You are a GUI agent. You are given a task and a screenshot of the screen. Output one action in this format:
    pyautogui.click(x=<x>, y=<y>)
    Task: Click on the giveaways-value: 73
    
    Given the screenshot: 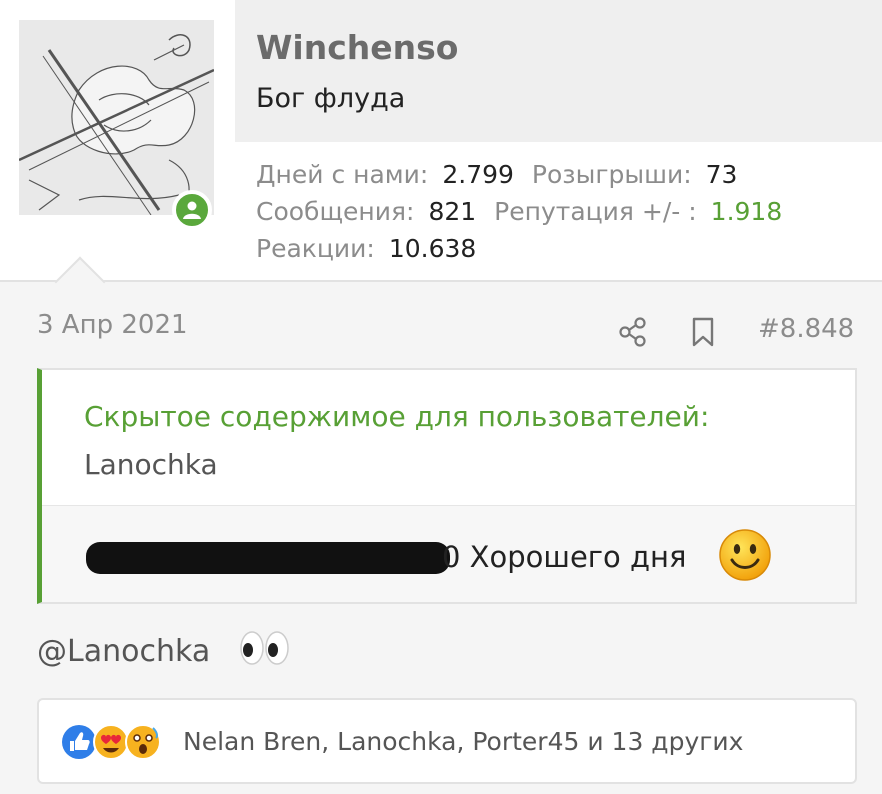 What is the action you would take?
    pyautogui.click(x=721, y=174)
    